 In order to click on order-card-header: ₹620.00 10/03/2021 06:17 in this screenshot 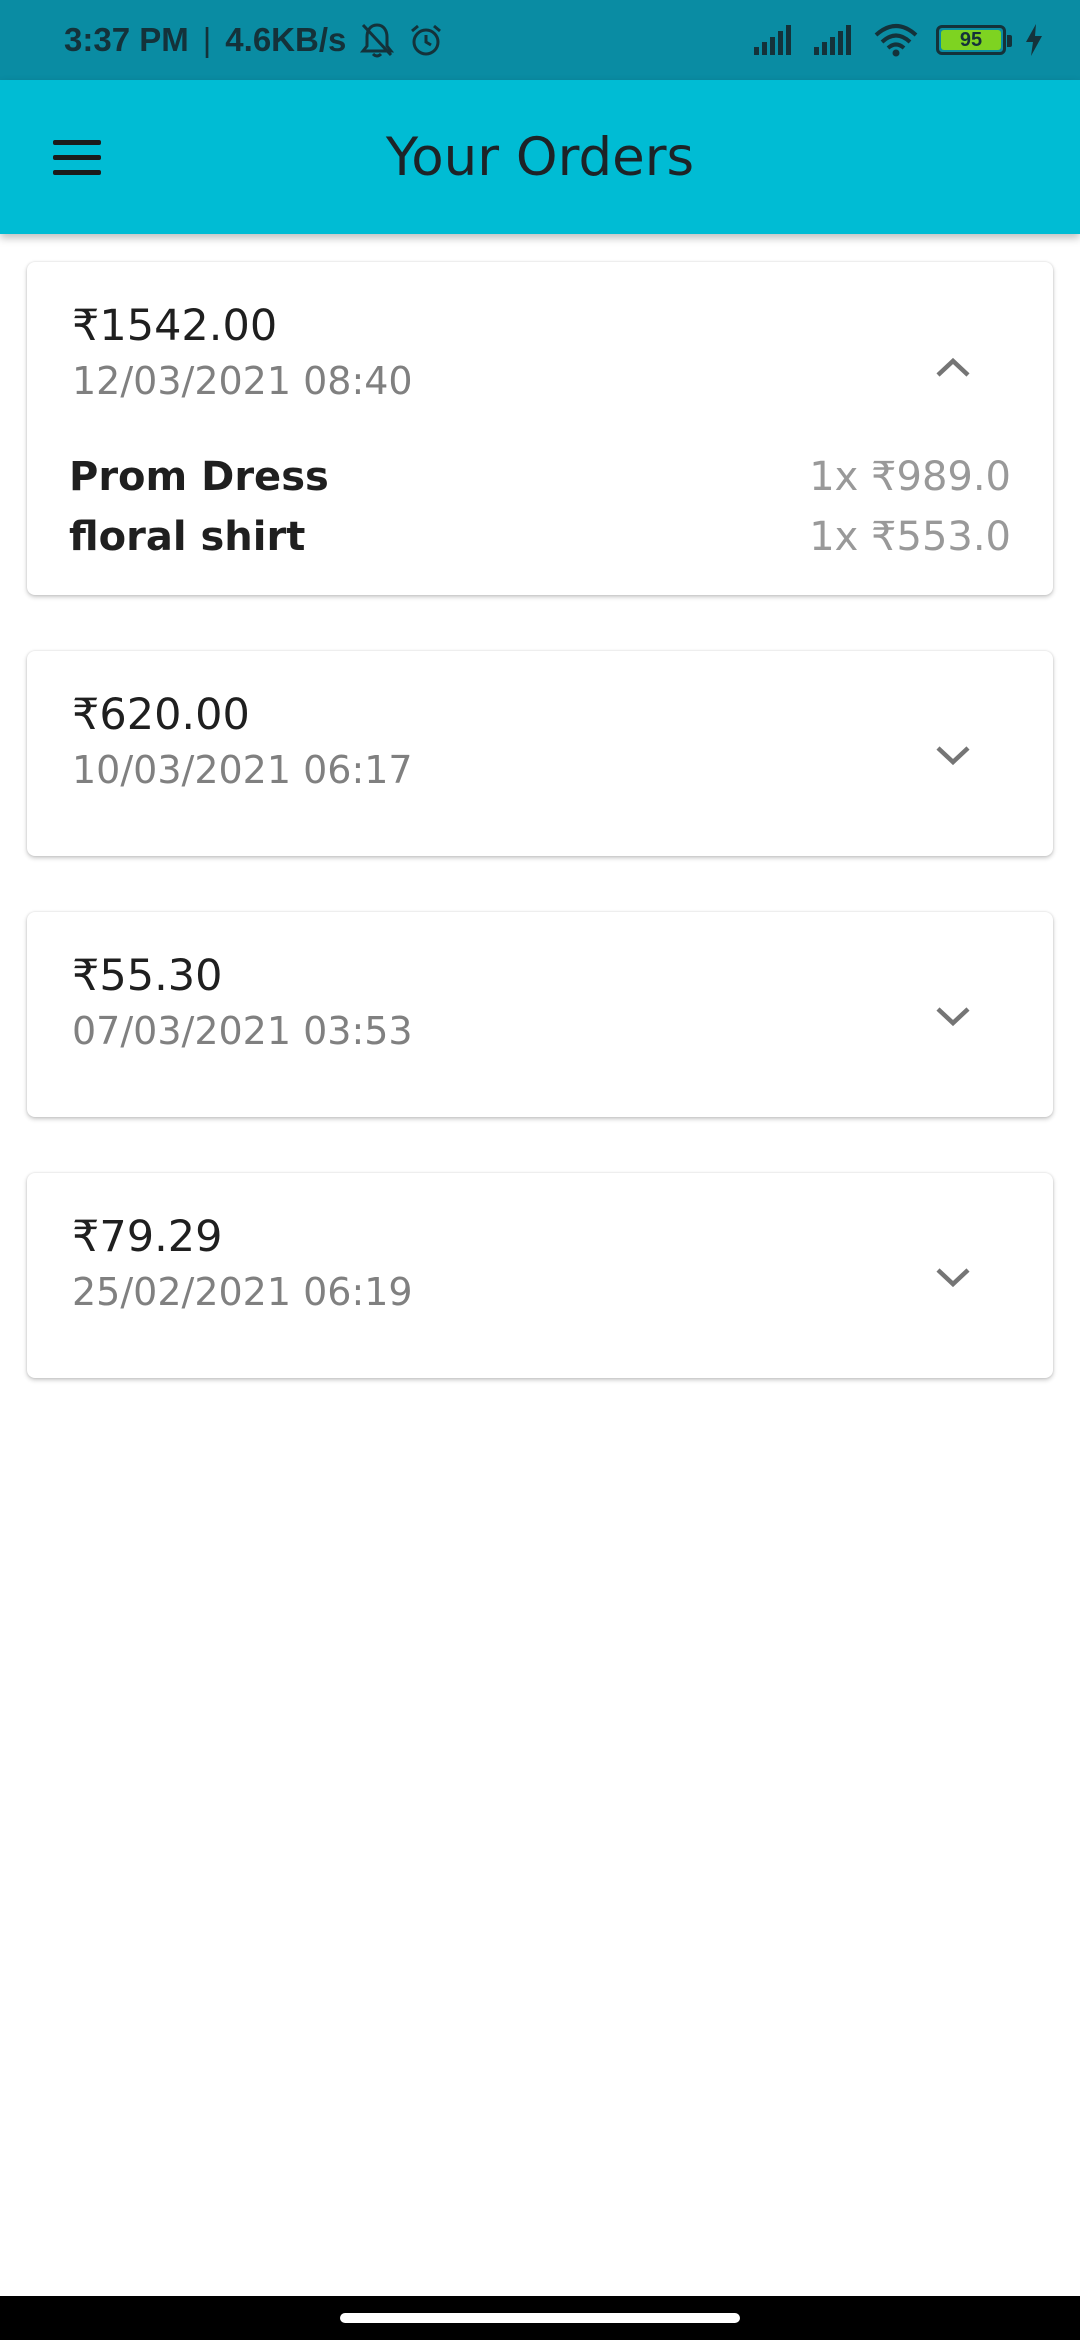, I will do `click(540, 753)`.